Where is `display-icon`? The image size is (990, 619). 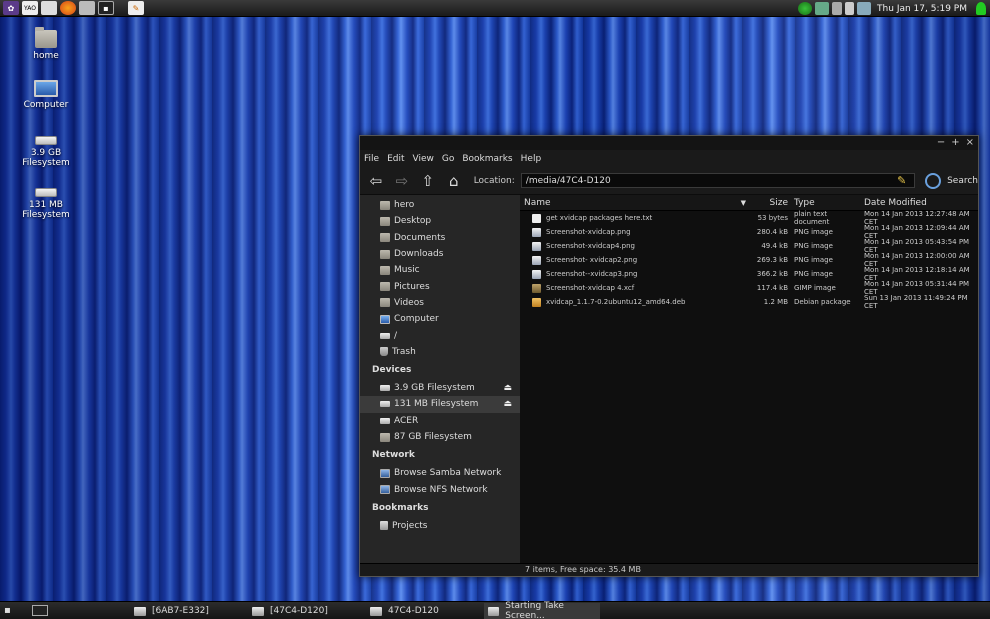
display-icon is located at coordinates (864, 8).